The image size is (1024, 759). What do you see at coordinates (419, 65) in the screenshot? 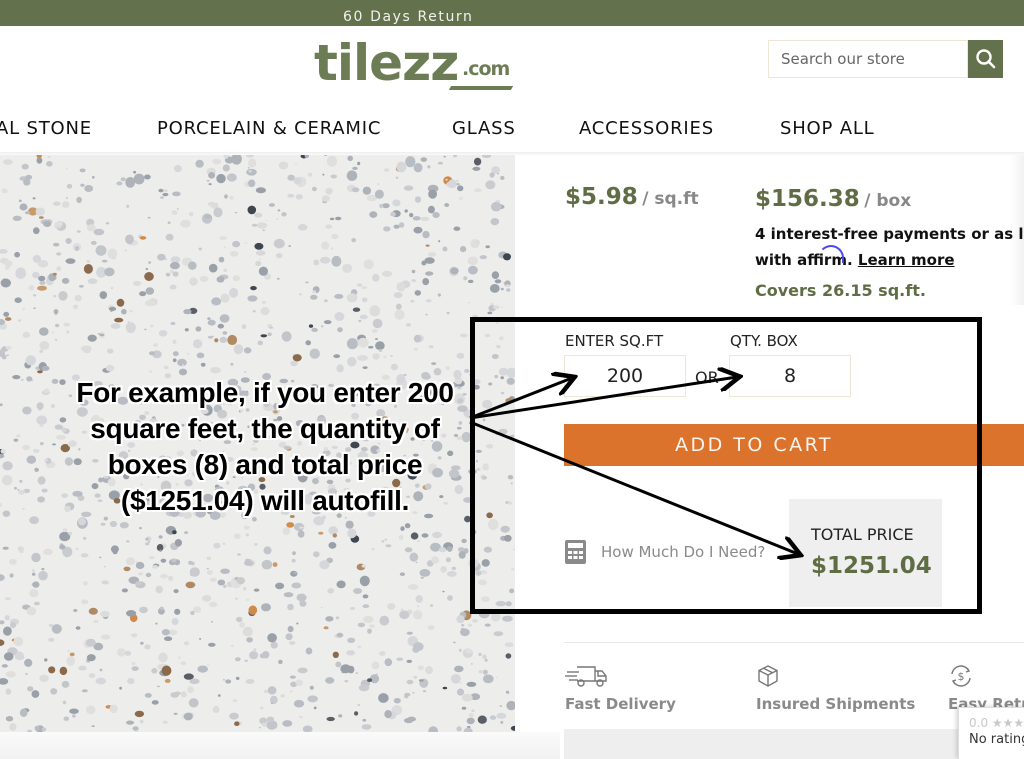
I see `site-logo: tilezz .com` at bounding box center [419, 65].